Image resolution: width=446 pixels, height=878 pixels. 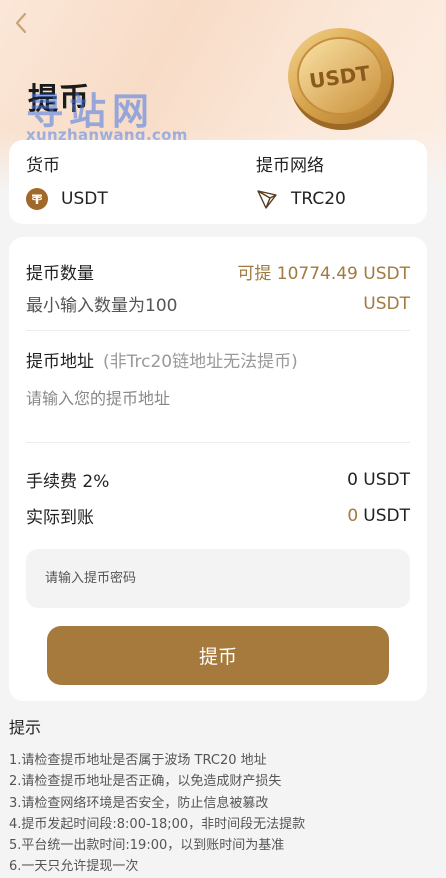 I want to click on chevron-left-icon, so click(x=22, y=23).